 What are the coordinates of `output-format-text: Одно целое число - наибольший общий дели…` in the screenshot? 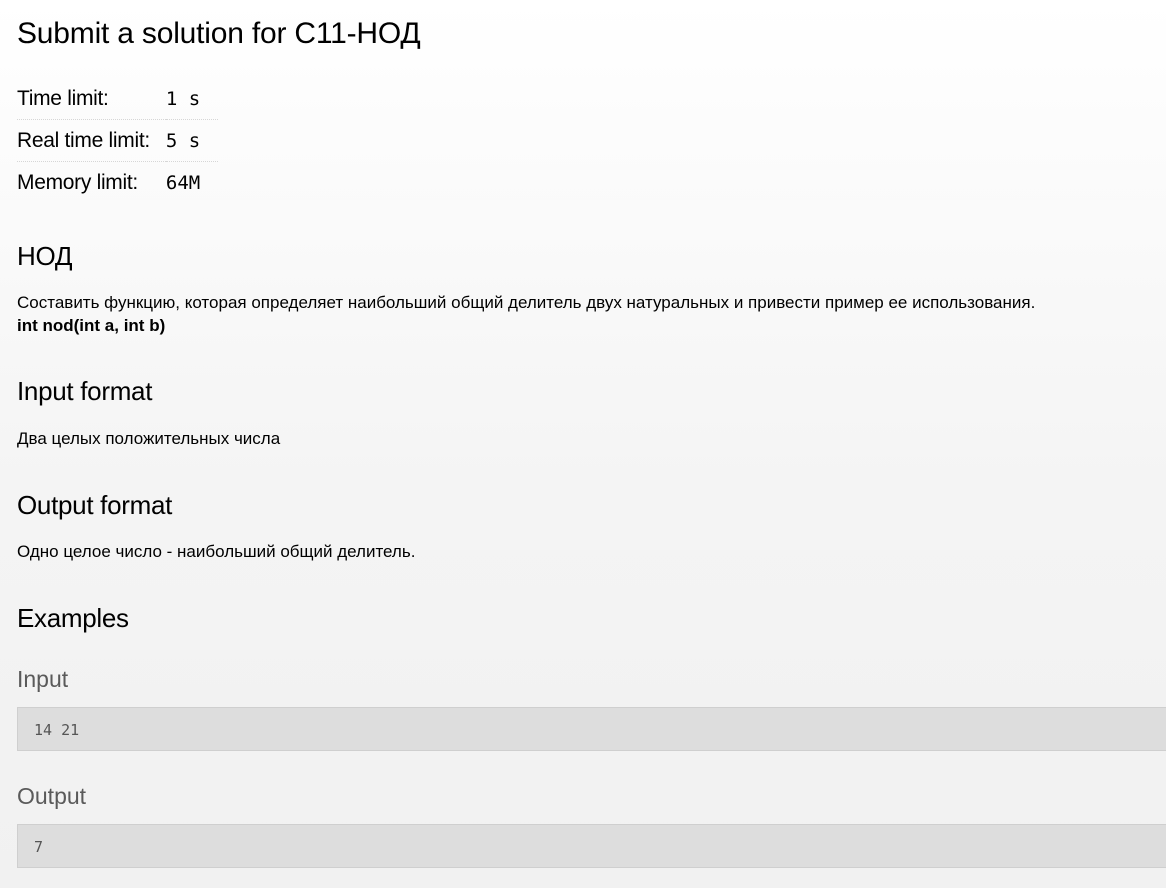 It's located at (216, 551).